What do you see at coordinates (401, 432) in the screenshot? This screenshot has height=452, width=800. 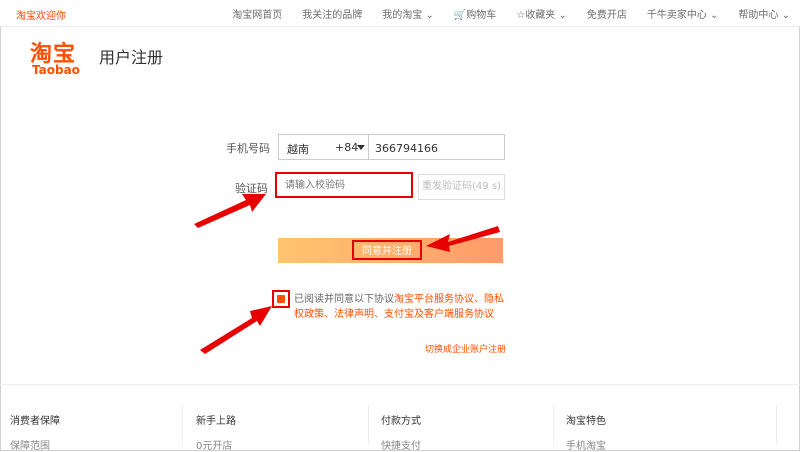 I see `footer-column: 付款方式 快捷支付` at bounding box center [401, 432].